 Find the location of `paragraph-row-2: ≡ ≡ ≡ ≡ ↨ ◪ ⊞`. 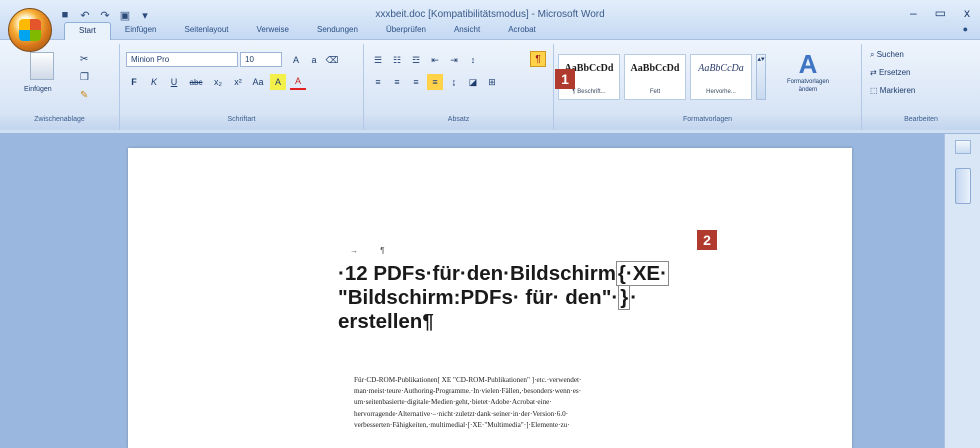

paragraph-row-2: ≡ ≡ ≡ ≡ ↨ ◪ ⊞ is located at coordinates (435, 82).